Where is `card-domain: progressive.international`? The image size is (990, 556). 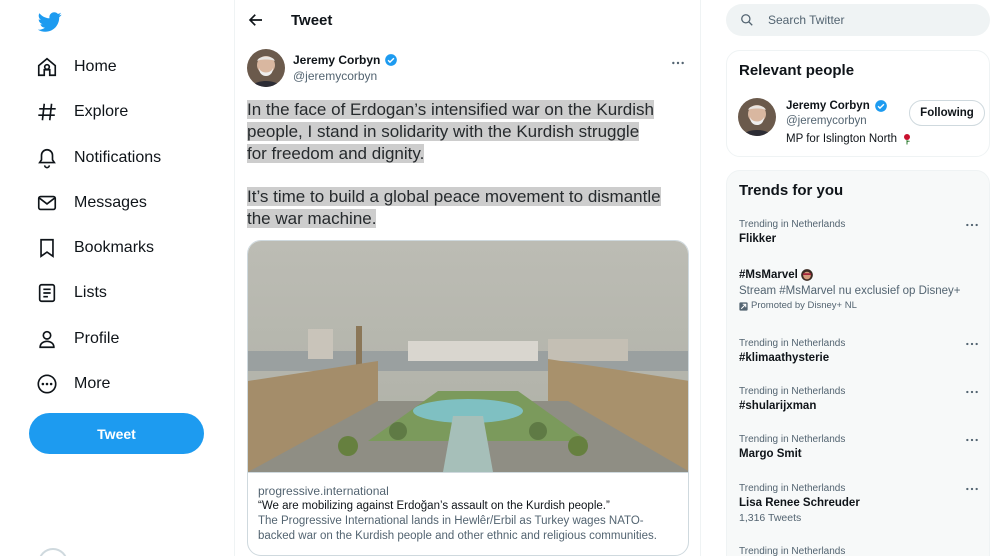
card-domain: progressive.international is located at coordinates (323, 491).